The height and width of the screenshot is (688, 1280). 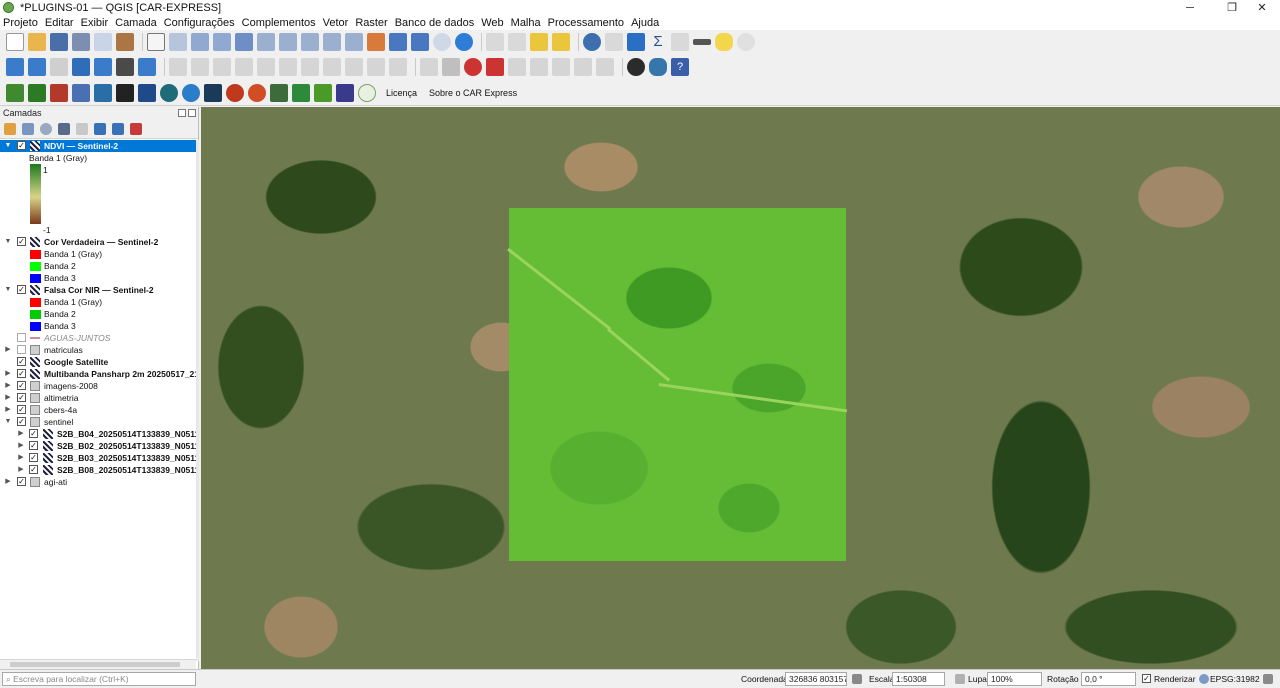 What do you see at coordinates (371, 23) in the screenshot?
I see `menu-raster: Raster` at bounding box center [371, 23].